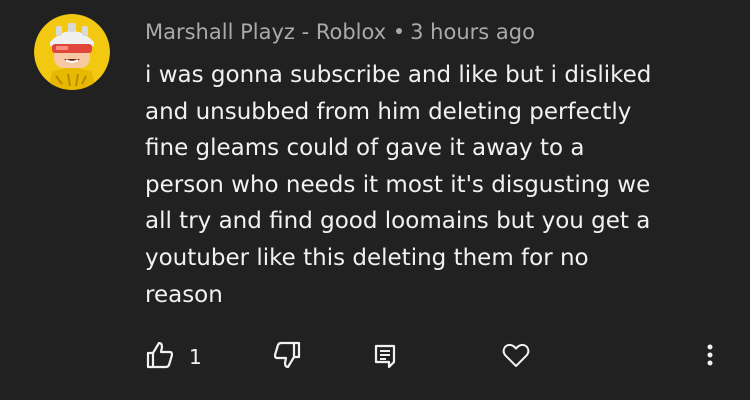 The height and width of the screenshot is (400, 750). I want to click on comment-actions: 1, so click(375, 356).